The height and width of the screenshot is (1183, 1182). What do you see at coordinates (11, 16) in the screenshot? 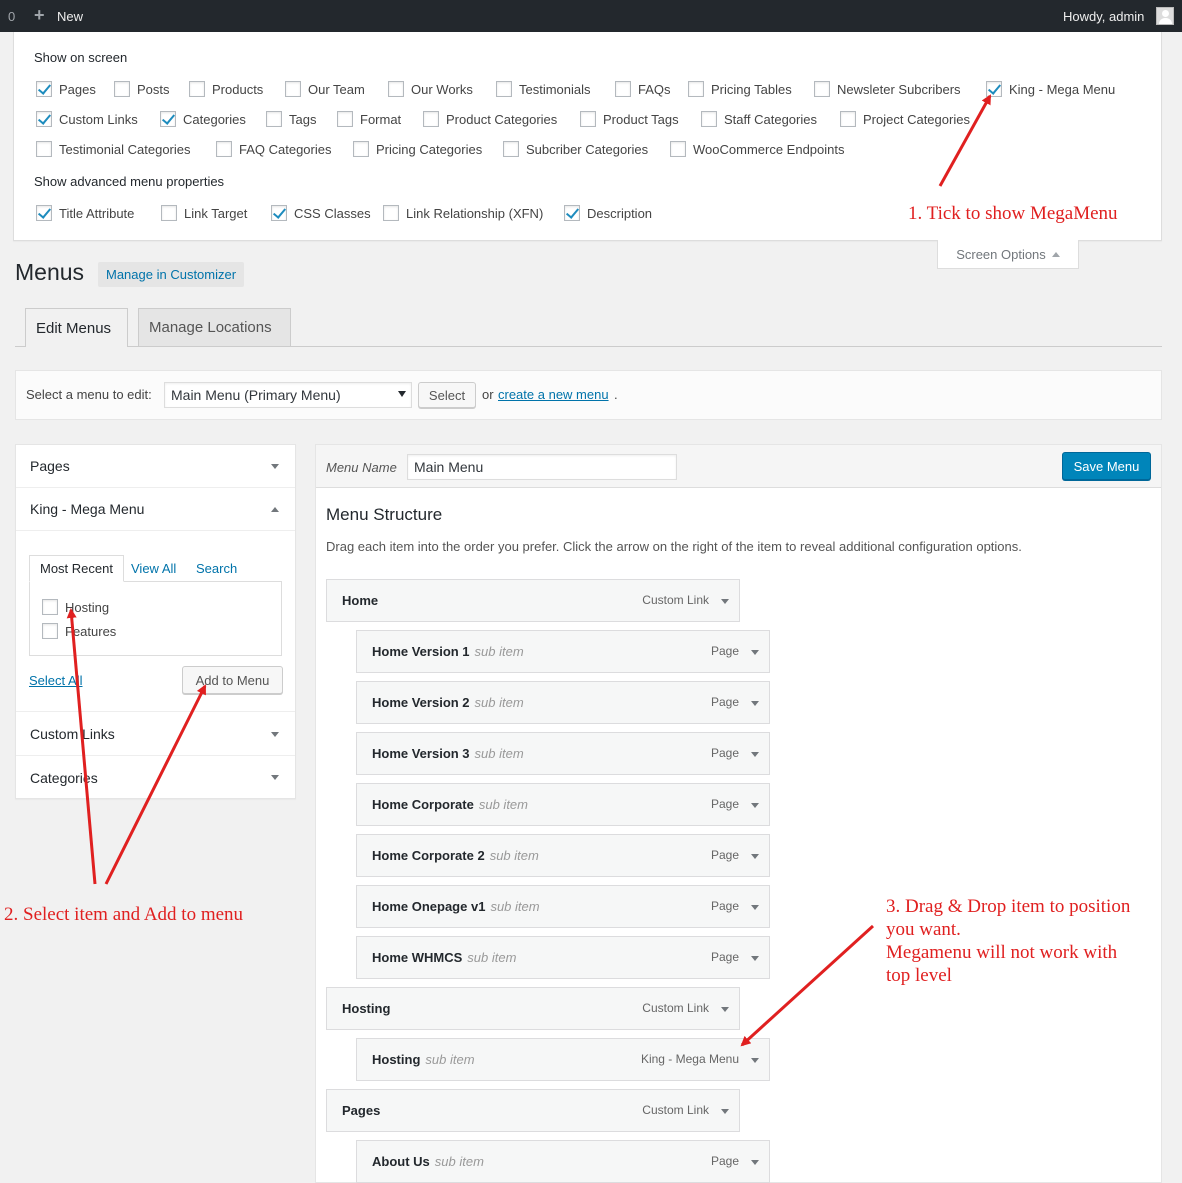
I see `updates-count: 0` at bounding box center [11, 16].